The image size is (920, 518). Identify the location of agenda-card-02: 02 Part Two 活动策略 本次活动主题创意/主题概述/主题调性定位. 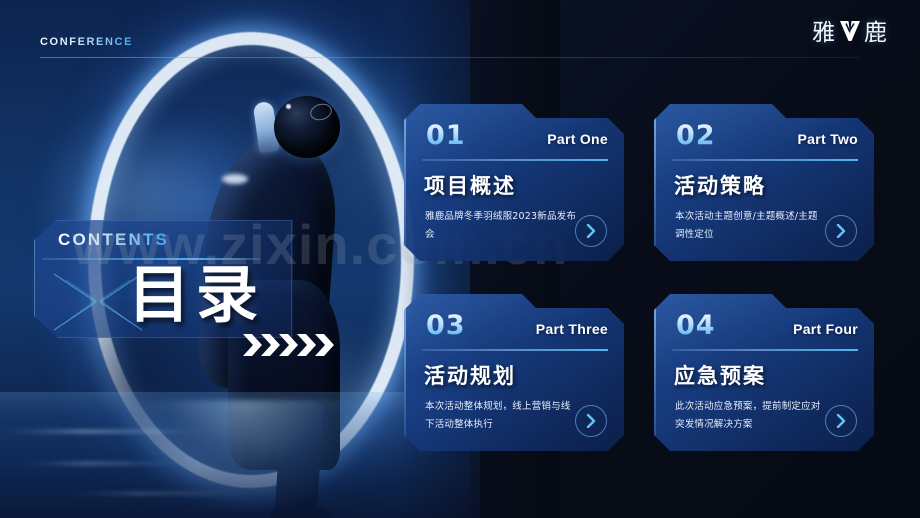
(764, 182).